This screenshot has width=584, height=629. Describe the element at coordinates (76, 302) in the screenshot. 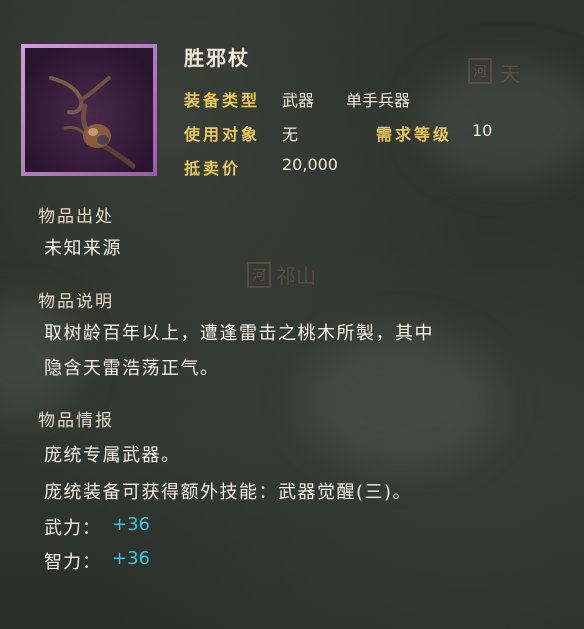

I see `description-title: 物品说明` at that location.